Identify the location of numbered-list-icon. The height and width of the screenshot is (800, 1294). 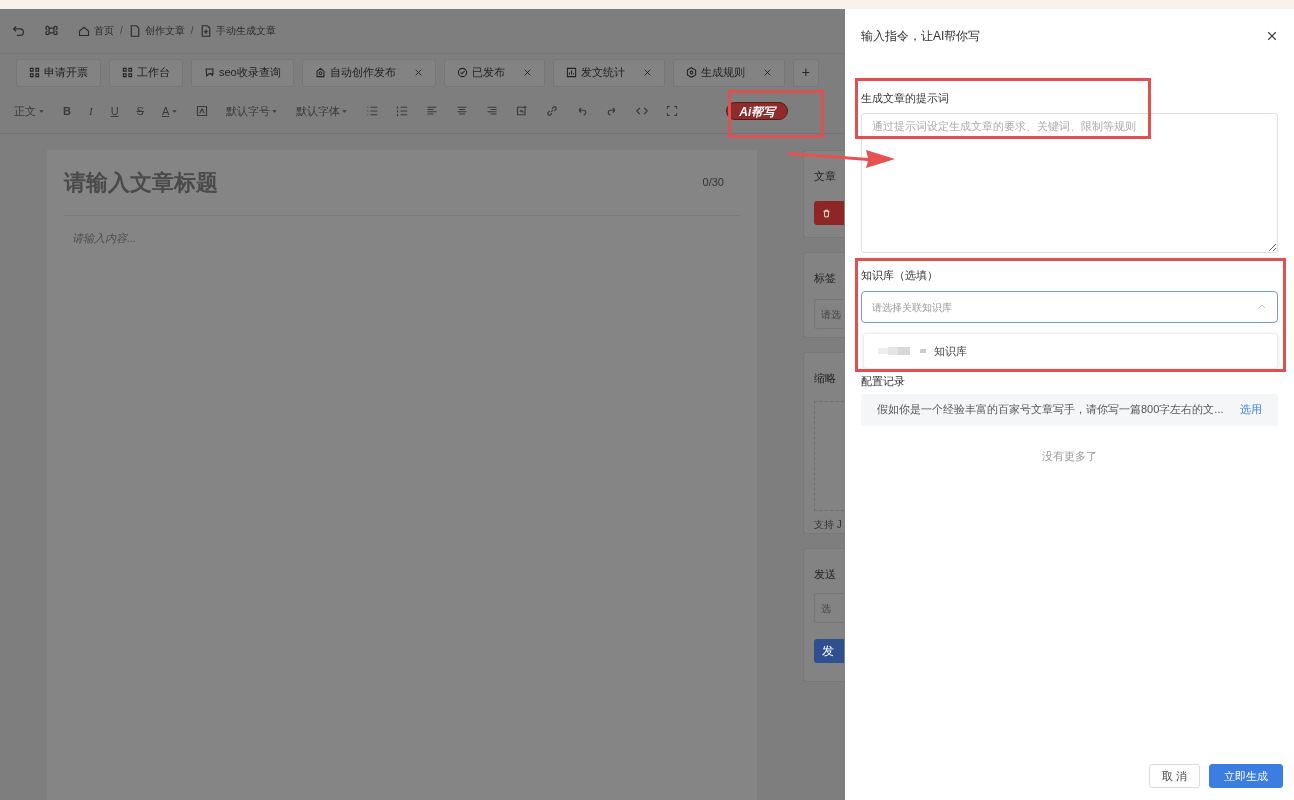
(402, 111).